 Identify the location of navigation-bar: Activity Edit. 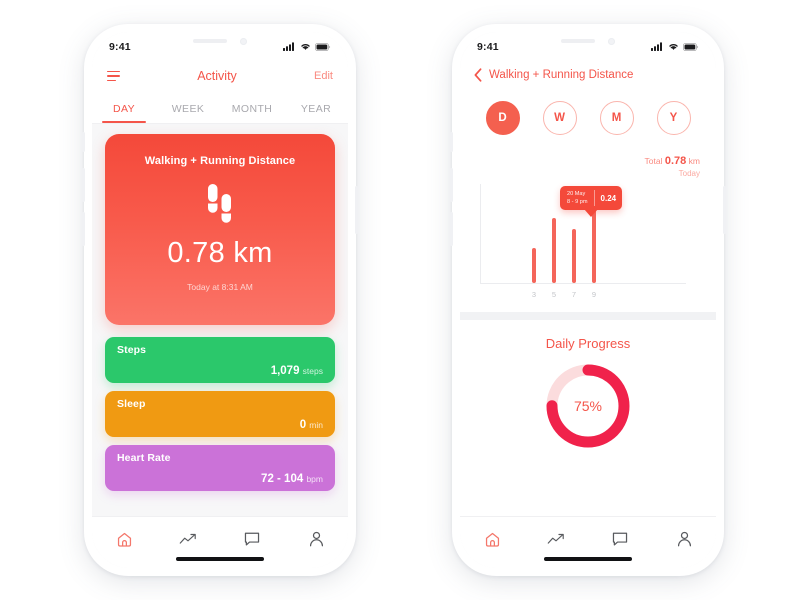
(220, 76).